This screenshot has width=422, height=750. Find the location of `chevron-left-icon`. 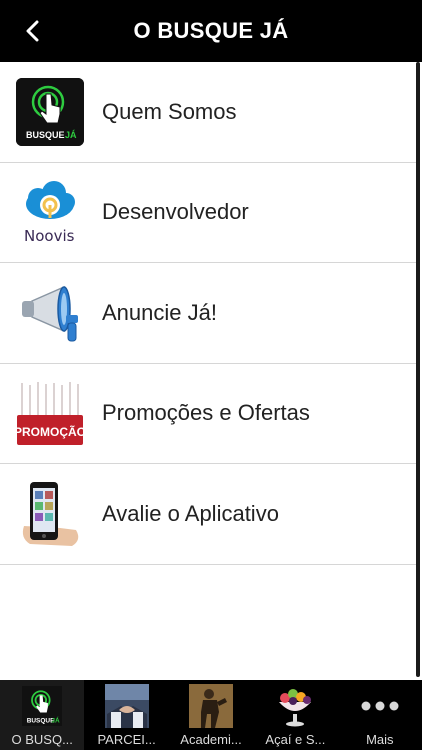

chevron-left-icon is located at coordinates (32, 31).